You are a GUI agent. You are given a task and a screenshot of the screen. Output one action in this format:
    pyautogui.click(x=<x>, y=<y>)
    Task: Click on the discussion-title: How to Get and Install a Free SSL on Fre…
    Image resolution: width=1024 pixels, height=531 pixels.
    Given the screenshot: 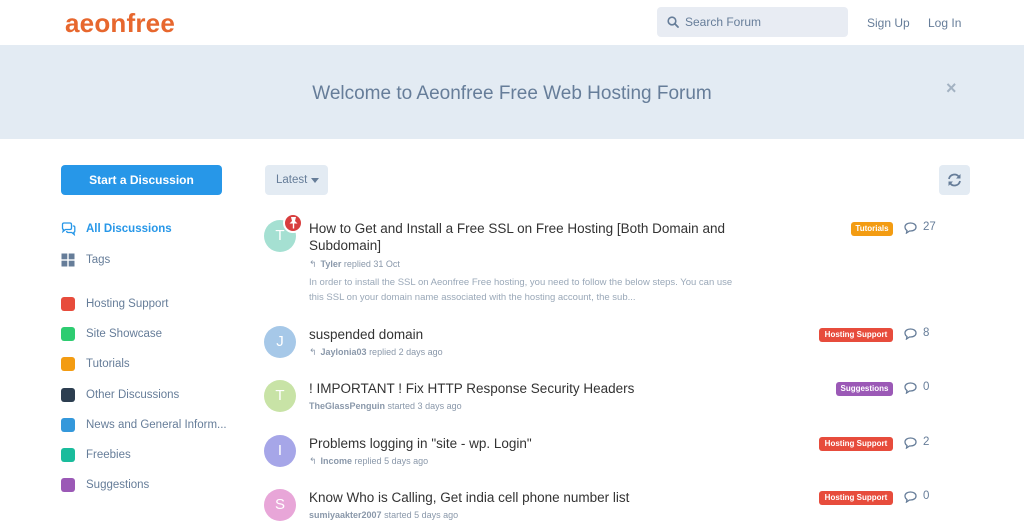 What is the action you would take?
    pyautogui.click(x=529, y=237)
    